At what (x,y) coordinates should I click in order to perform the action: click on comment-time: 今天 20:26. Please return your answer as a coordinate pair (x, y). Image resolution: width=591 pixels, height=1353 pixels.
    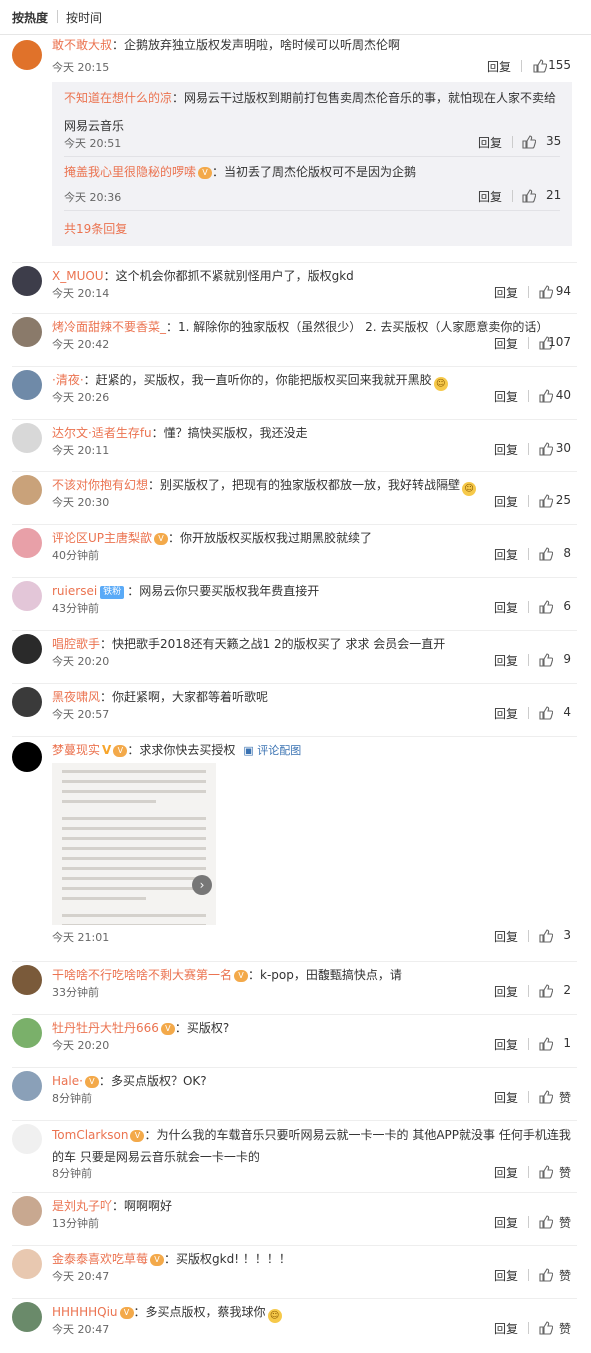
    Looking at the image, I should click on (81, 397).